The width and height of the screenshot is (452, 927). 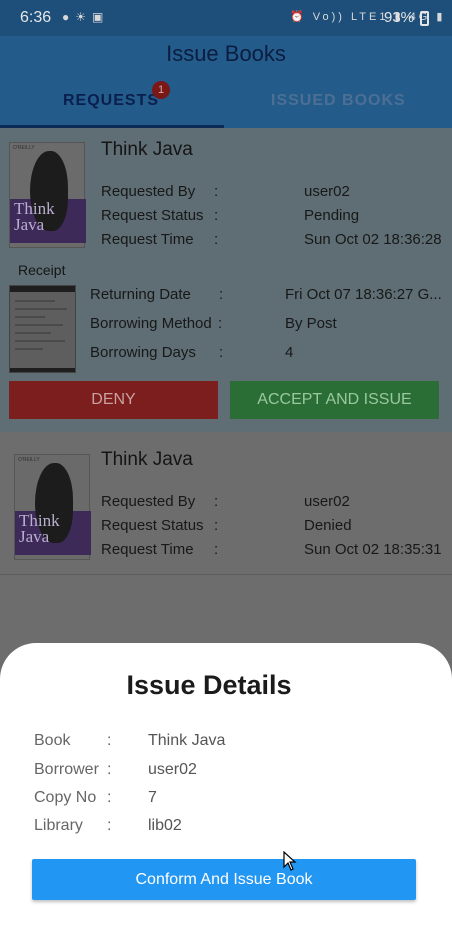 I want to click on book-value: Think Java, so click(x=187, y=740).